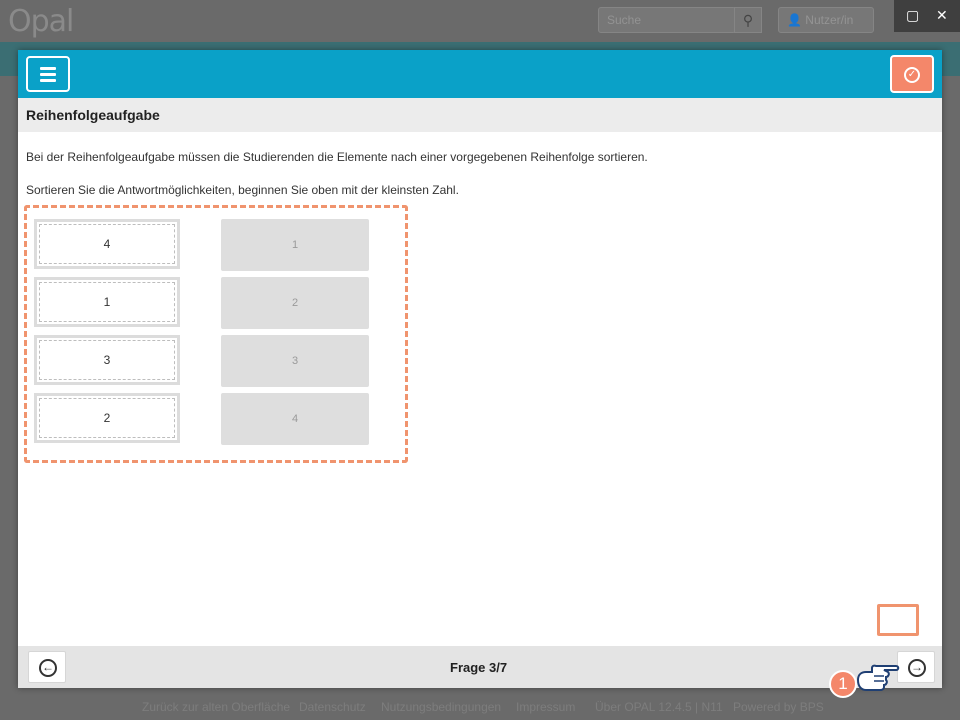 This screenshot has height=720, width=960. Describe the element at coordinates (667, 20) in the screenshot. I see `background-search-input: Suche` at that location.